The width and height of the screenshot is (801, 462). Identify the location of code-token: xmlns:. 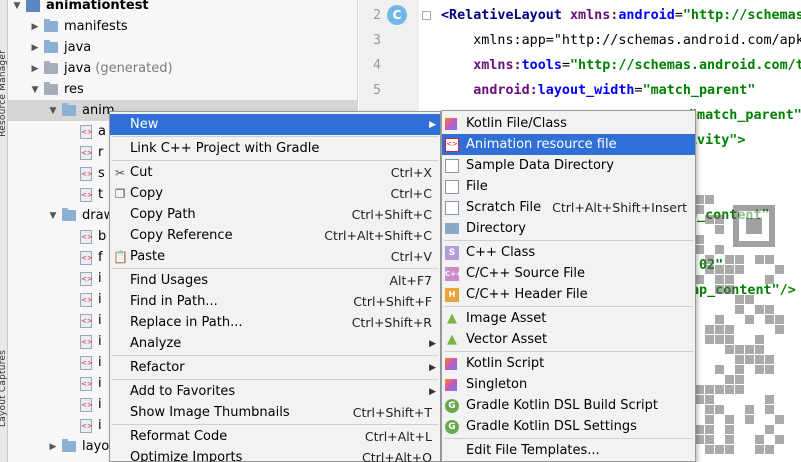
(497, 65).